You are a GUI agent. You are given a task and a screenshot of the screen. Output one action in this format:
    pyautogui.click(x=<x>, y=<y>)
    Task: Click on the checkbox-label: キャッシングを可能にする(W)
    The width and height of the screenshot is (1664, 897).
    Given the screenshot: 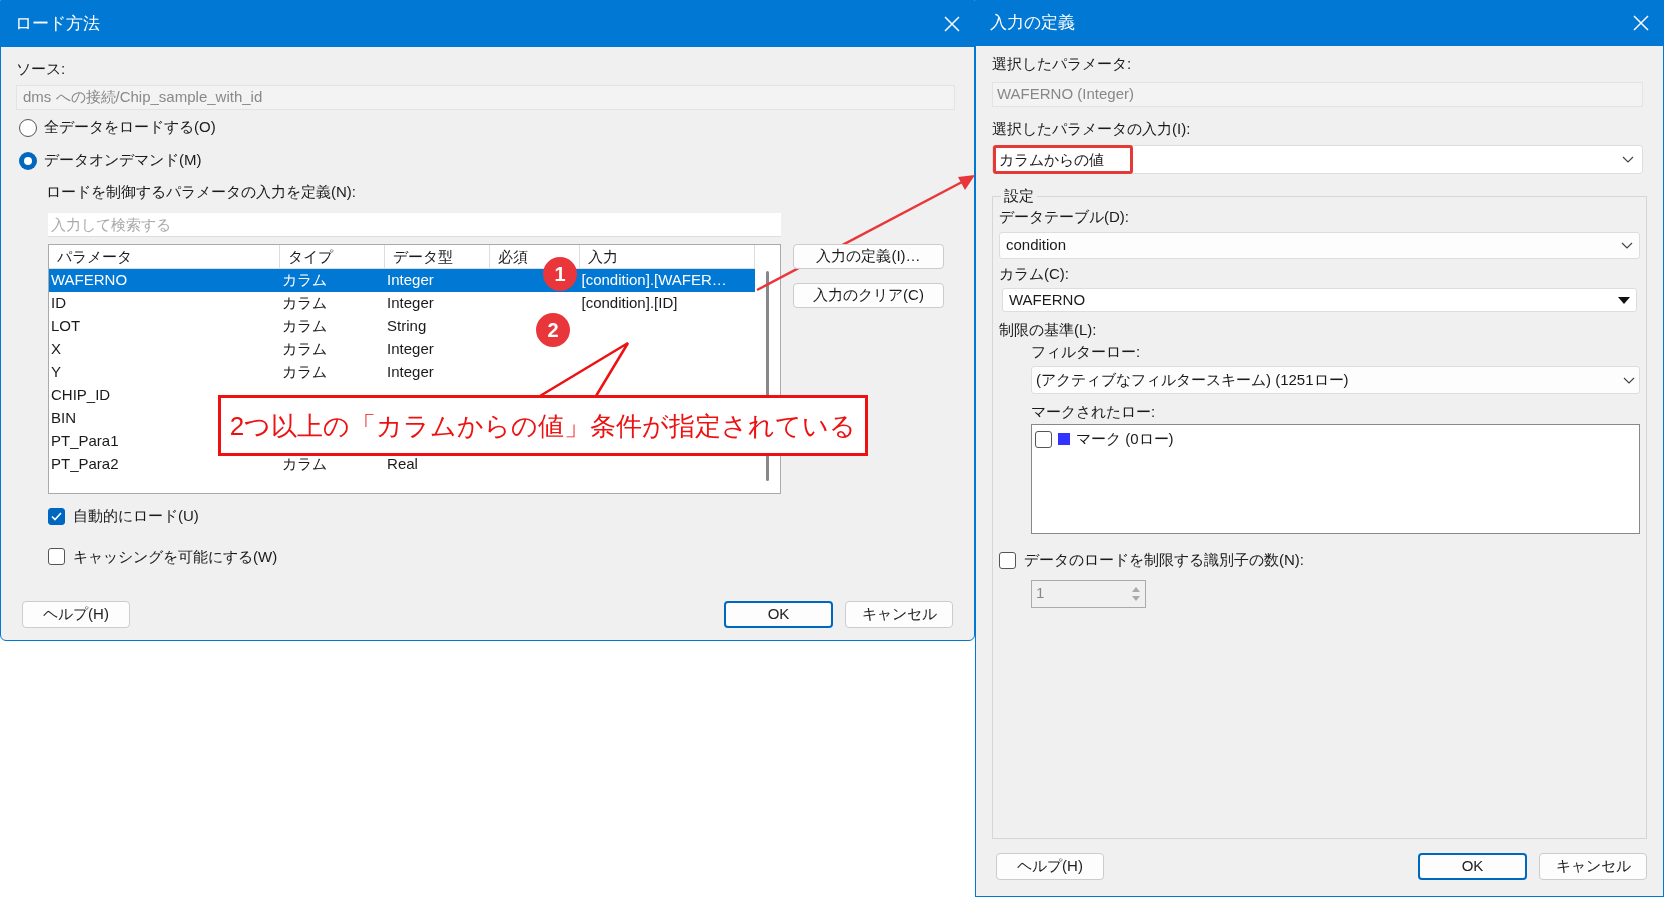 What is the action you would take?
    pyautogui.click(x=175, y=556)
    